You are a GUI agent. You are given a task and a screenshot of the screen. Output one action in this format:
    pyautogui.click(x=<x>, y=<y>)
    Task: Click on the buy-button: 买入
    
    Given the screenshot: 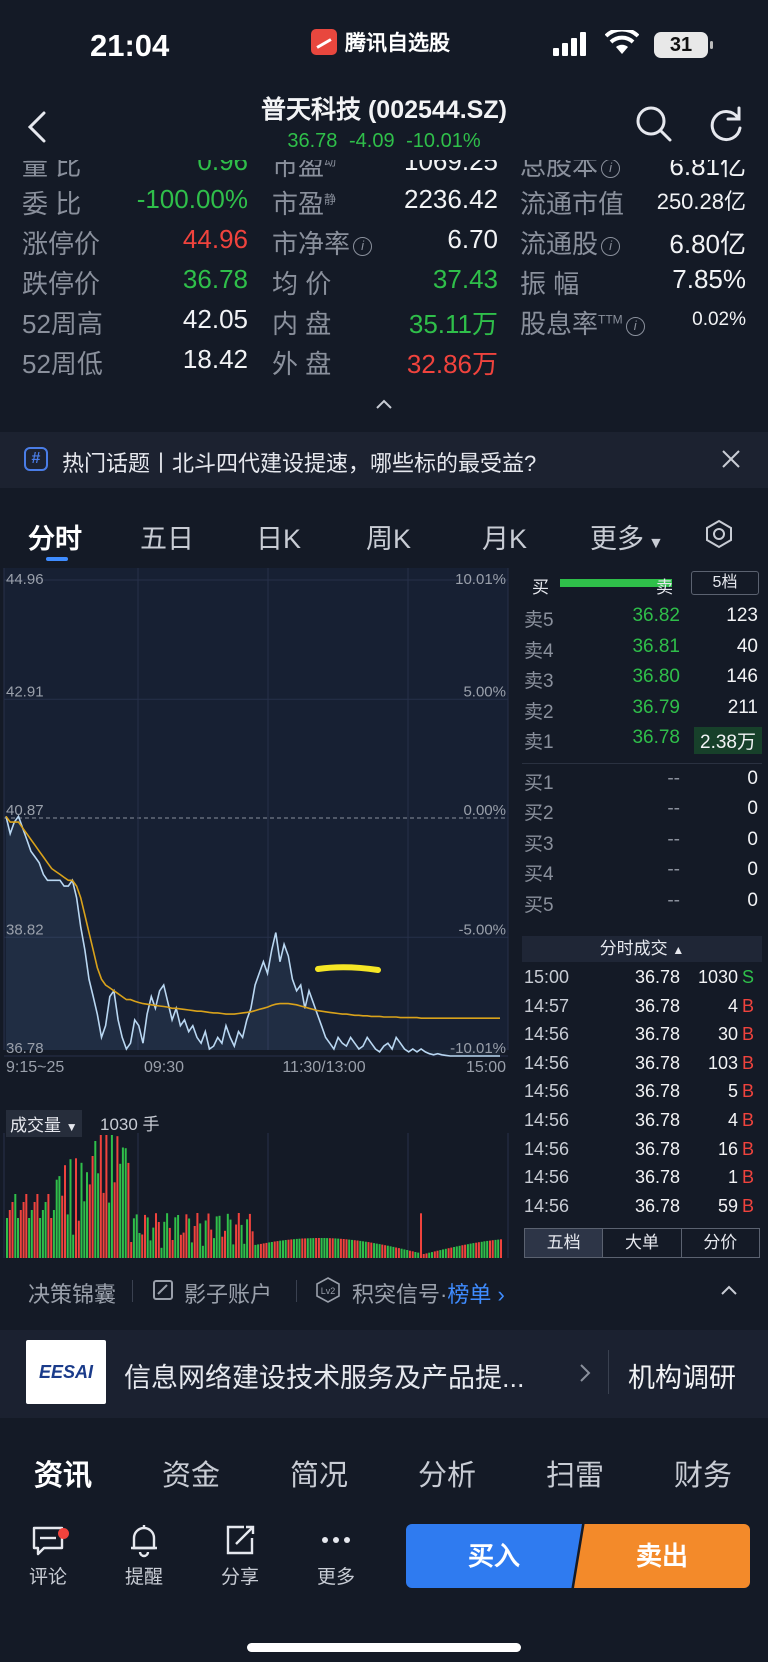 What is the action you would take?
    pyautogui.click(x=494, y=1556)
    